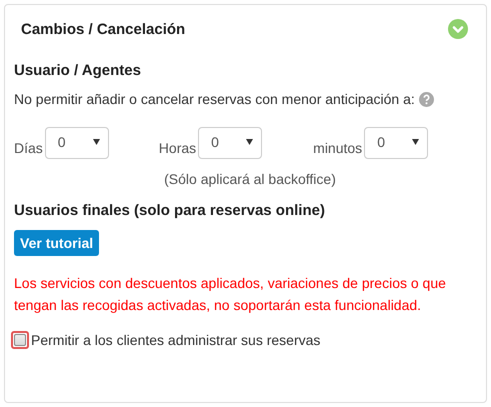 The width and height of the screenshot is (491, 407). What do you see at coordinates (458, 29) in the screenshot?
I see `chevron-circle-icon` at bounding box center [458, 29].